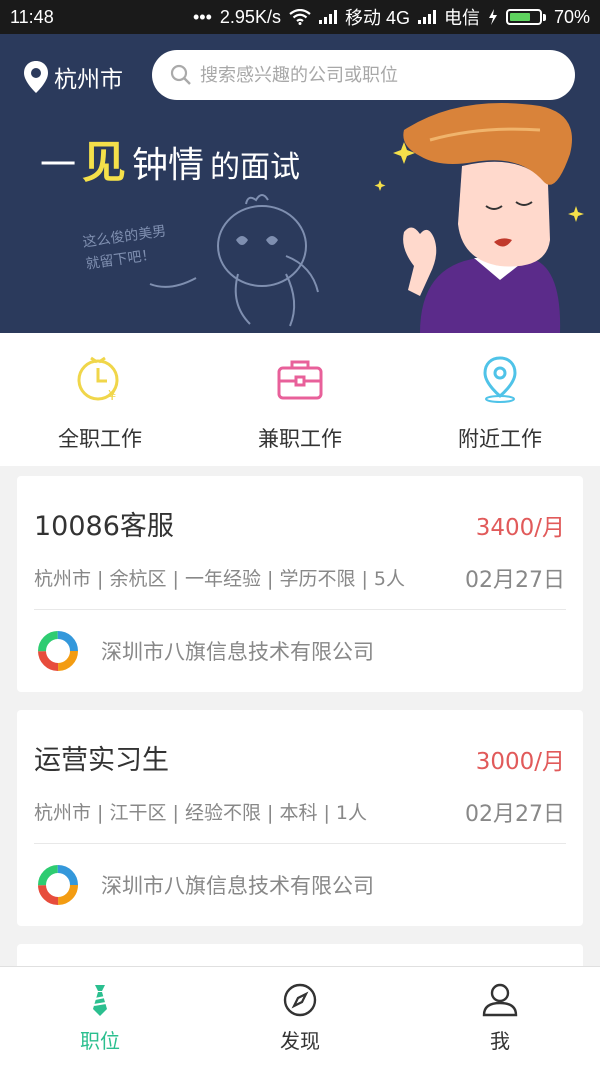 The image size is (600, 1067). I want to click on status-right: ••• 2.95K/s 移动 4G 电信 70%, so click(391, 17).